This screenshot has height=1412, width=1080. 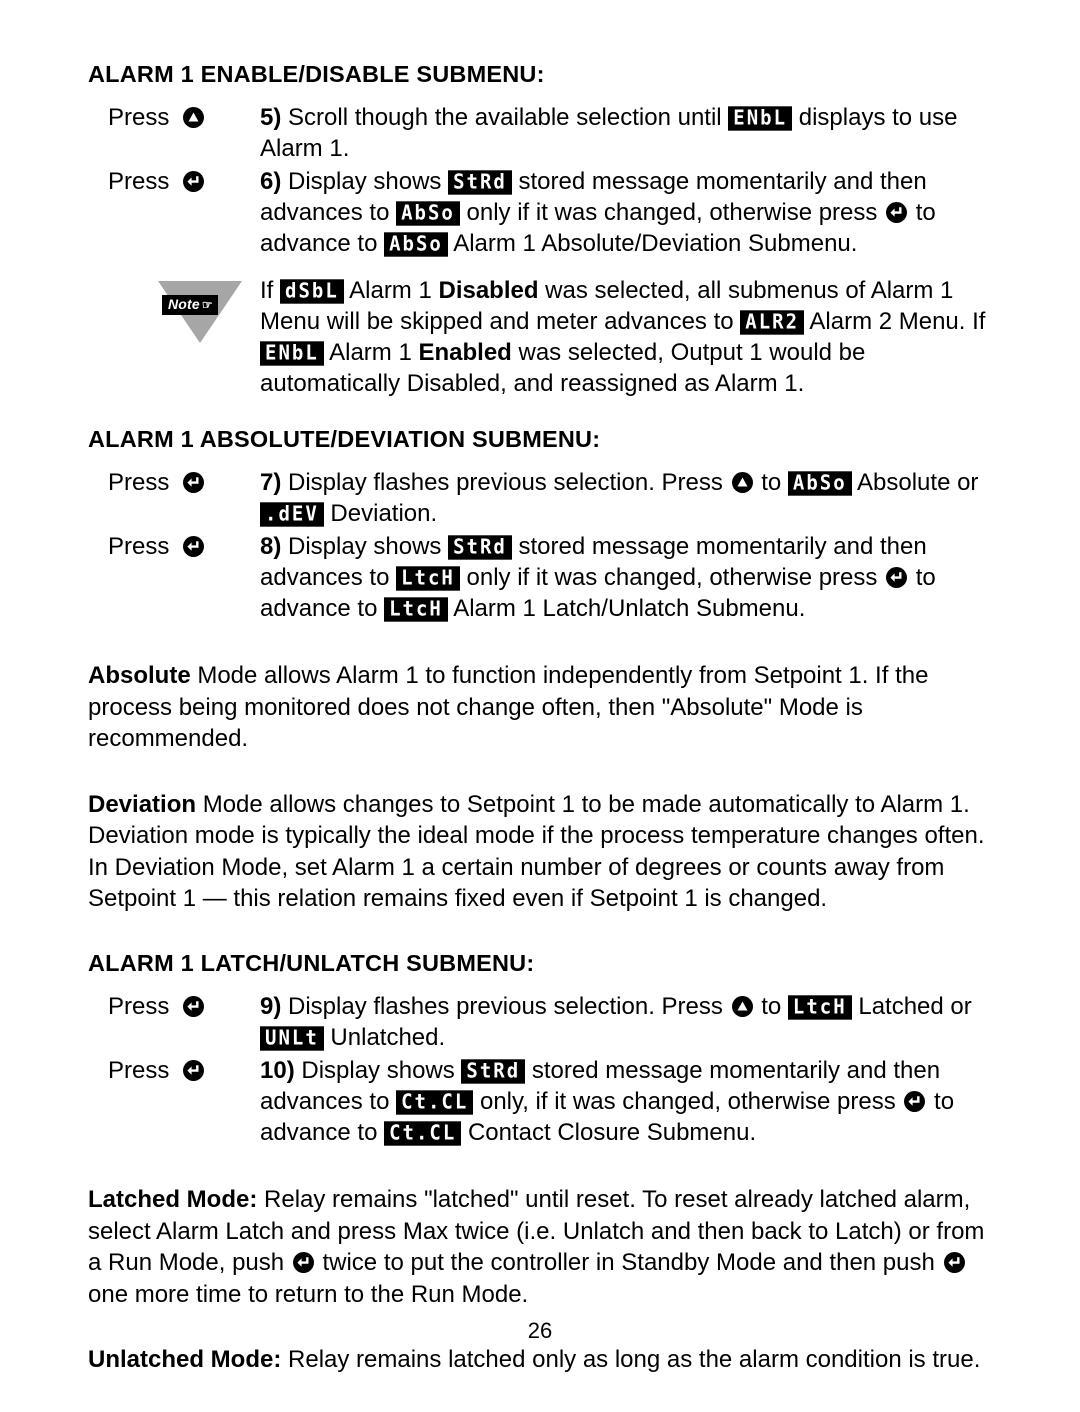 What do you see at coordinates (540, 1330) in the screenshot?
I see `page-number: 26` at bounding box center [540, 1330].